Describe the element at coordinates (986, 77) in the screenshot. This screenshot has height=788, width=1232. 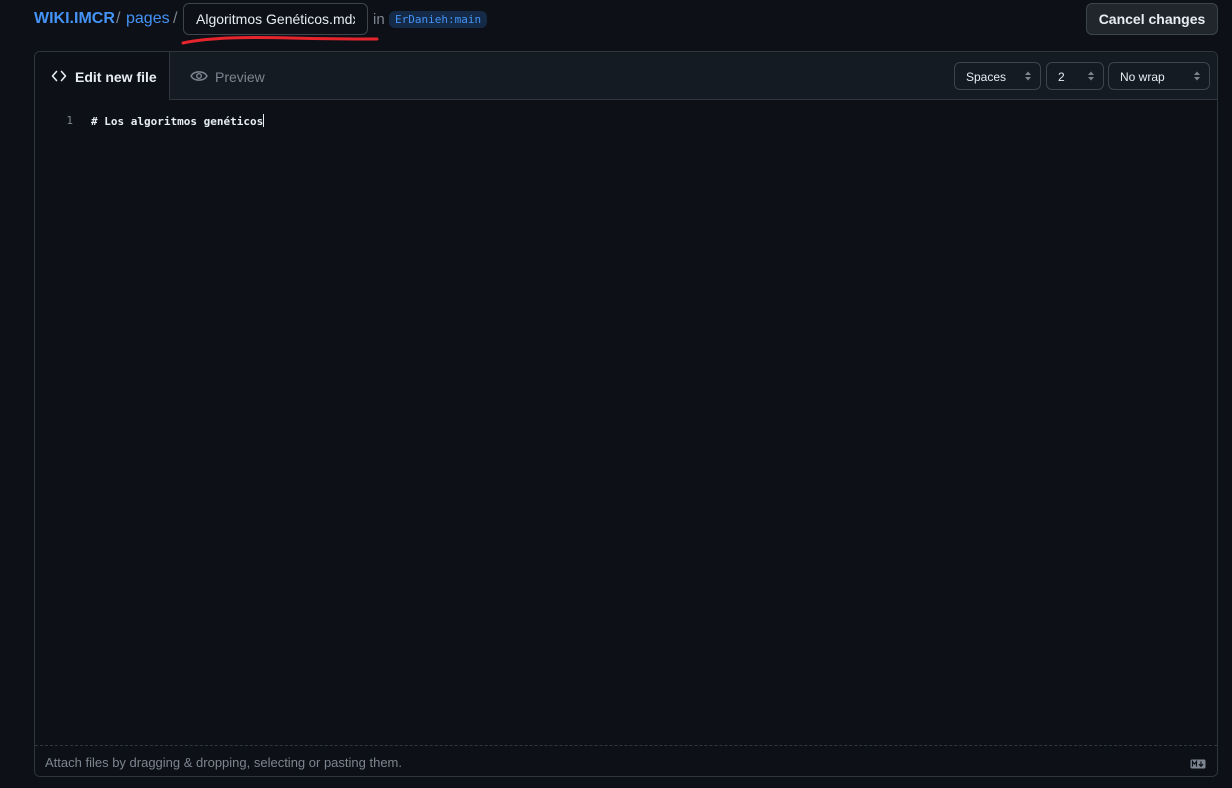
I see `indent-mode-value: Spaces` at that location.